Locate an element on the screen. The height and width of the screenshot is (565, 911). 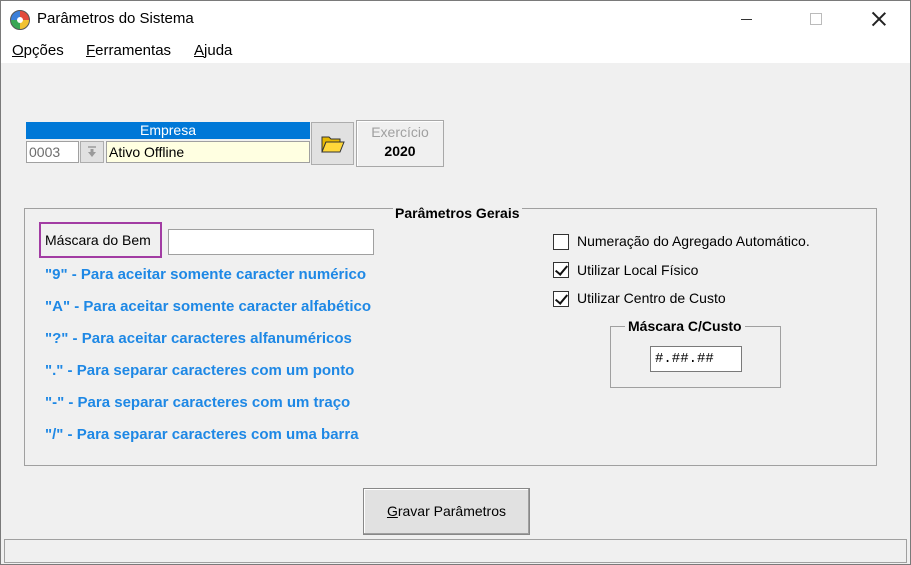
app-icon is located at coordinates (20, 20).